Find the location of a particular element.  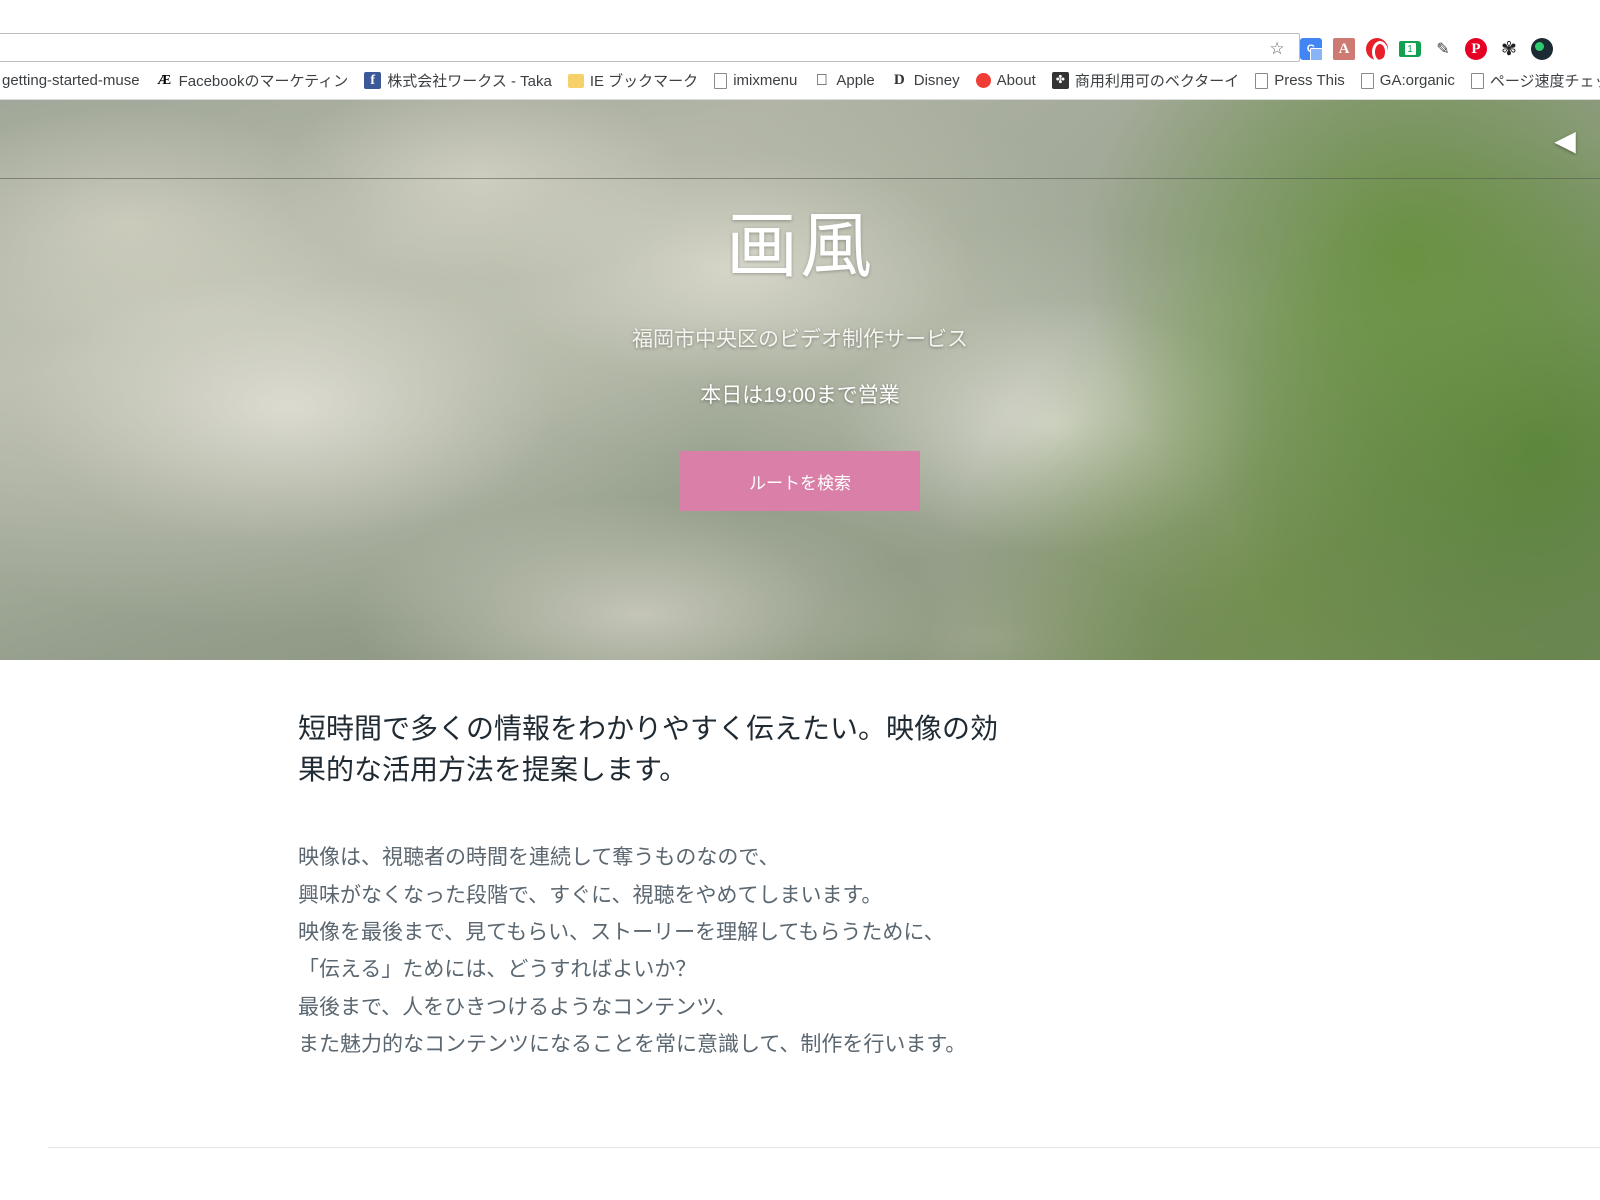

paragraph-line: 映像を最後まで、見てもらい、ストーリーを理解してもらうために、 is located at coordinates (621, 932).